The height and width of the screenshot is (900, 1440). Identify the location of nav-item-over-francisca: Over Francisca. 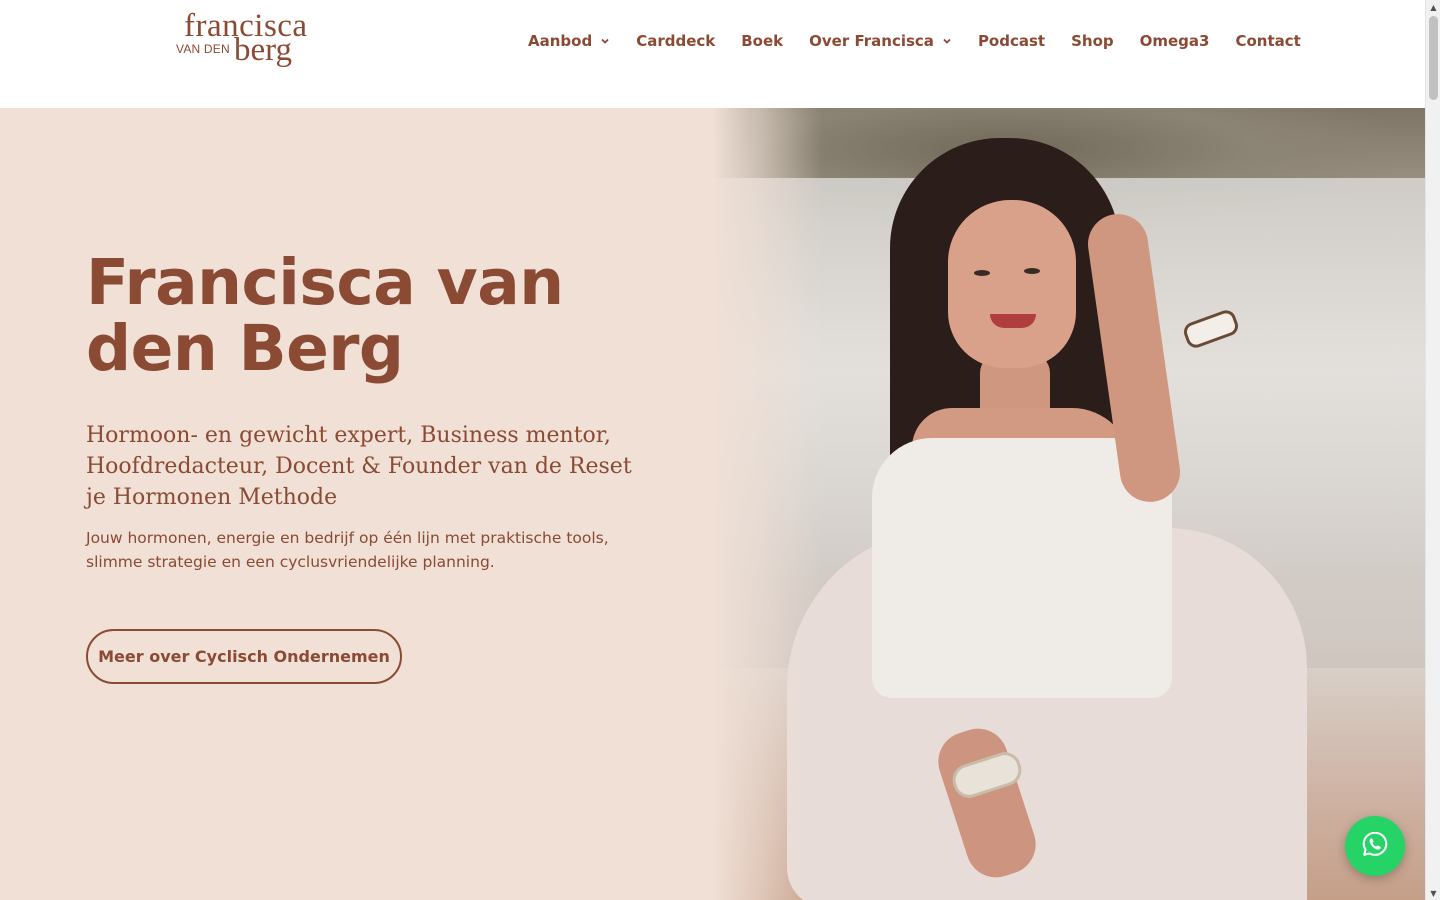
(880, 41).